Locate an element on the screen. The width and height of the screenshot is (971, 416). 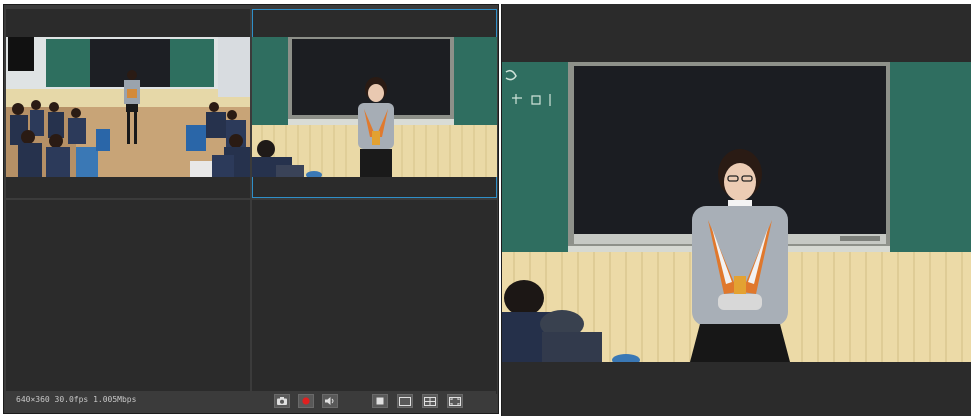
fullscreen-icon is located at coordinates (455, 401).